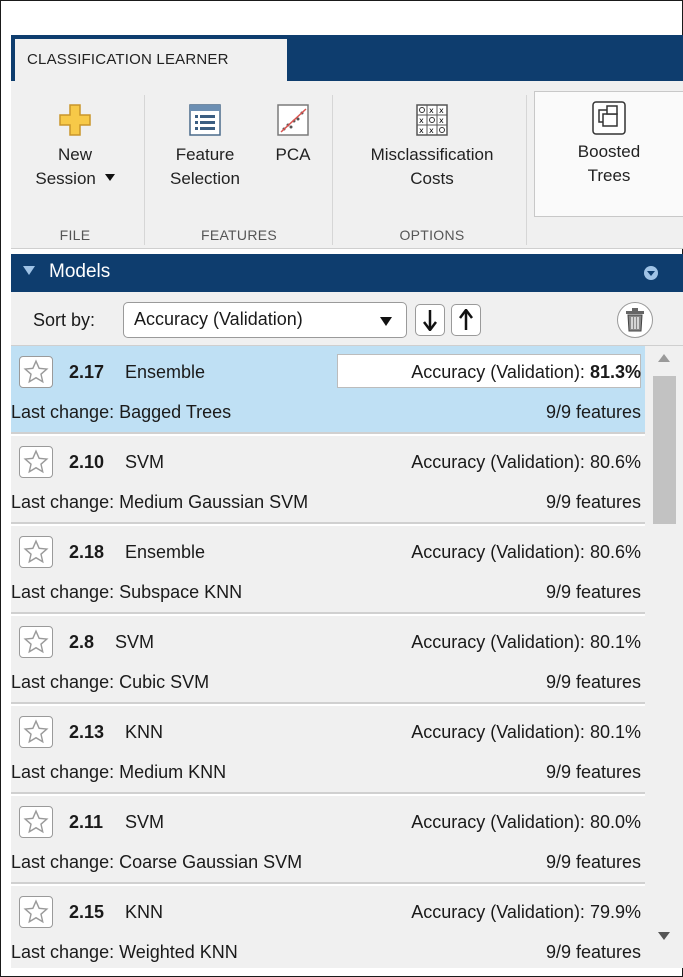  What do you see at coordinates (526, 372) in the screenshot?
I see `model-accuracy: Accuracy (Validation): 81.3%` at bounding box center [526, 372].